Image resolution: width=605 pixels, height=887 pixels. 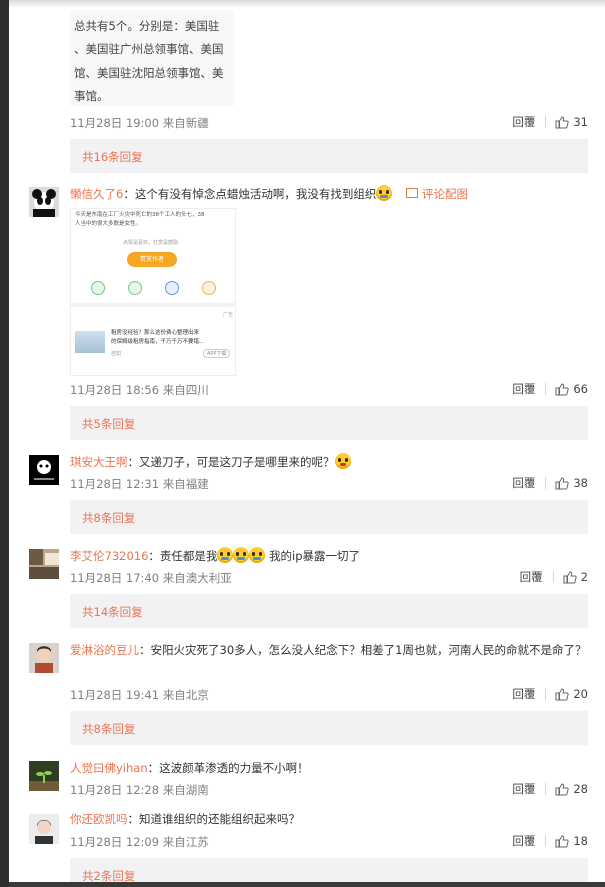 What do you see at coordinates (217, 353) in the screenshot?
I see `ad-download-button: APP下载` at bounding box center [217, 353].